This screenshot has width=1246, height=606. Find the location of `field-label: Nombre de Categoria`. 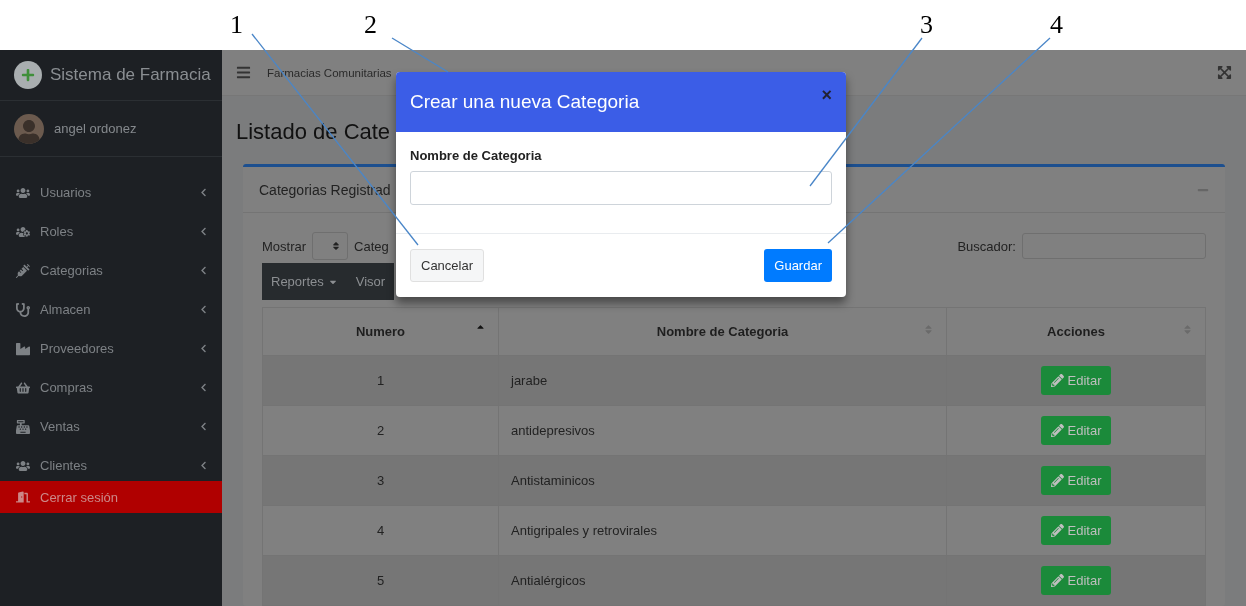

field-label: Nombre de Categoria is located at coordinates (476, 155).